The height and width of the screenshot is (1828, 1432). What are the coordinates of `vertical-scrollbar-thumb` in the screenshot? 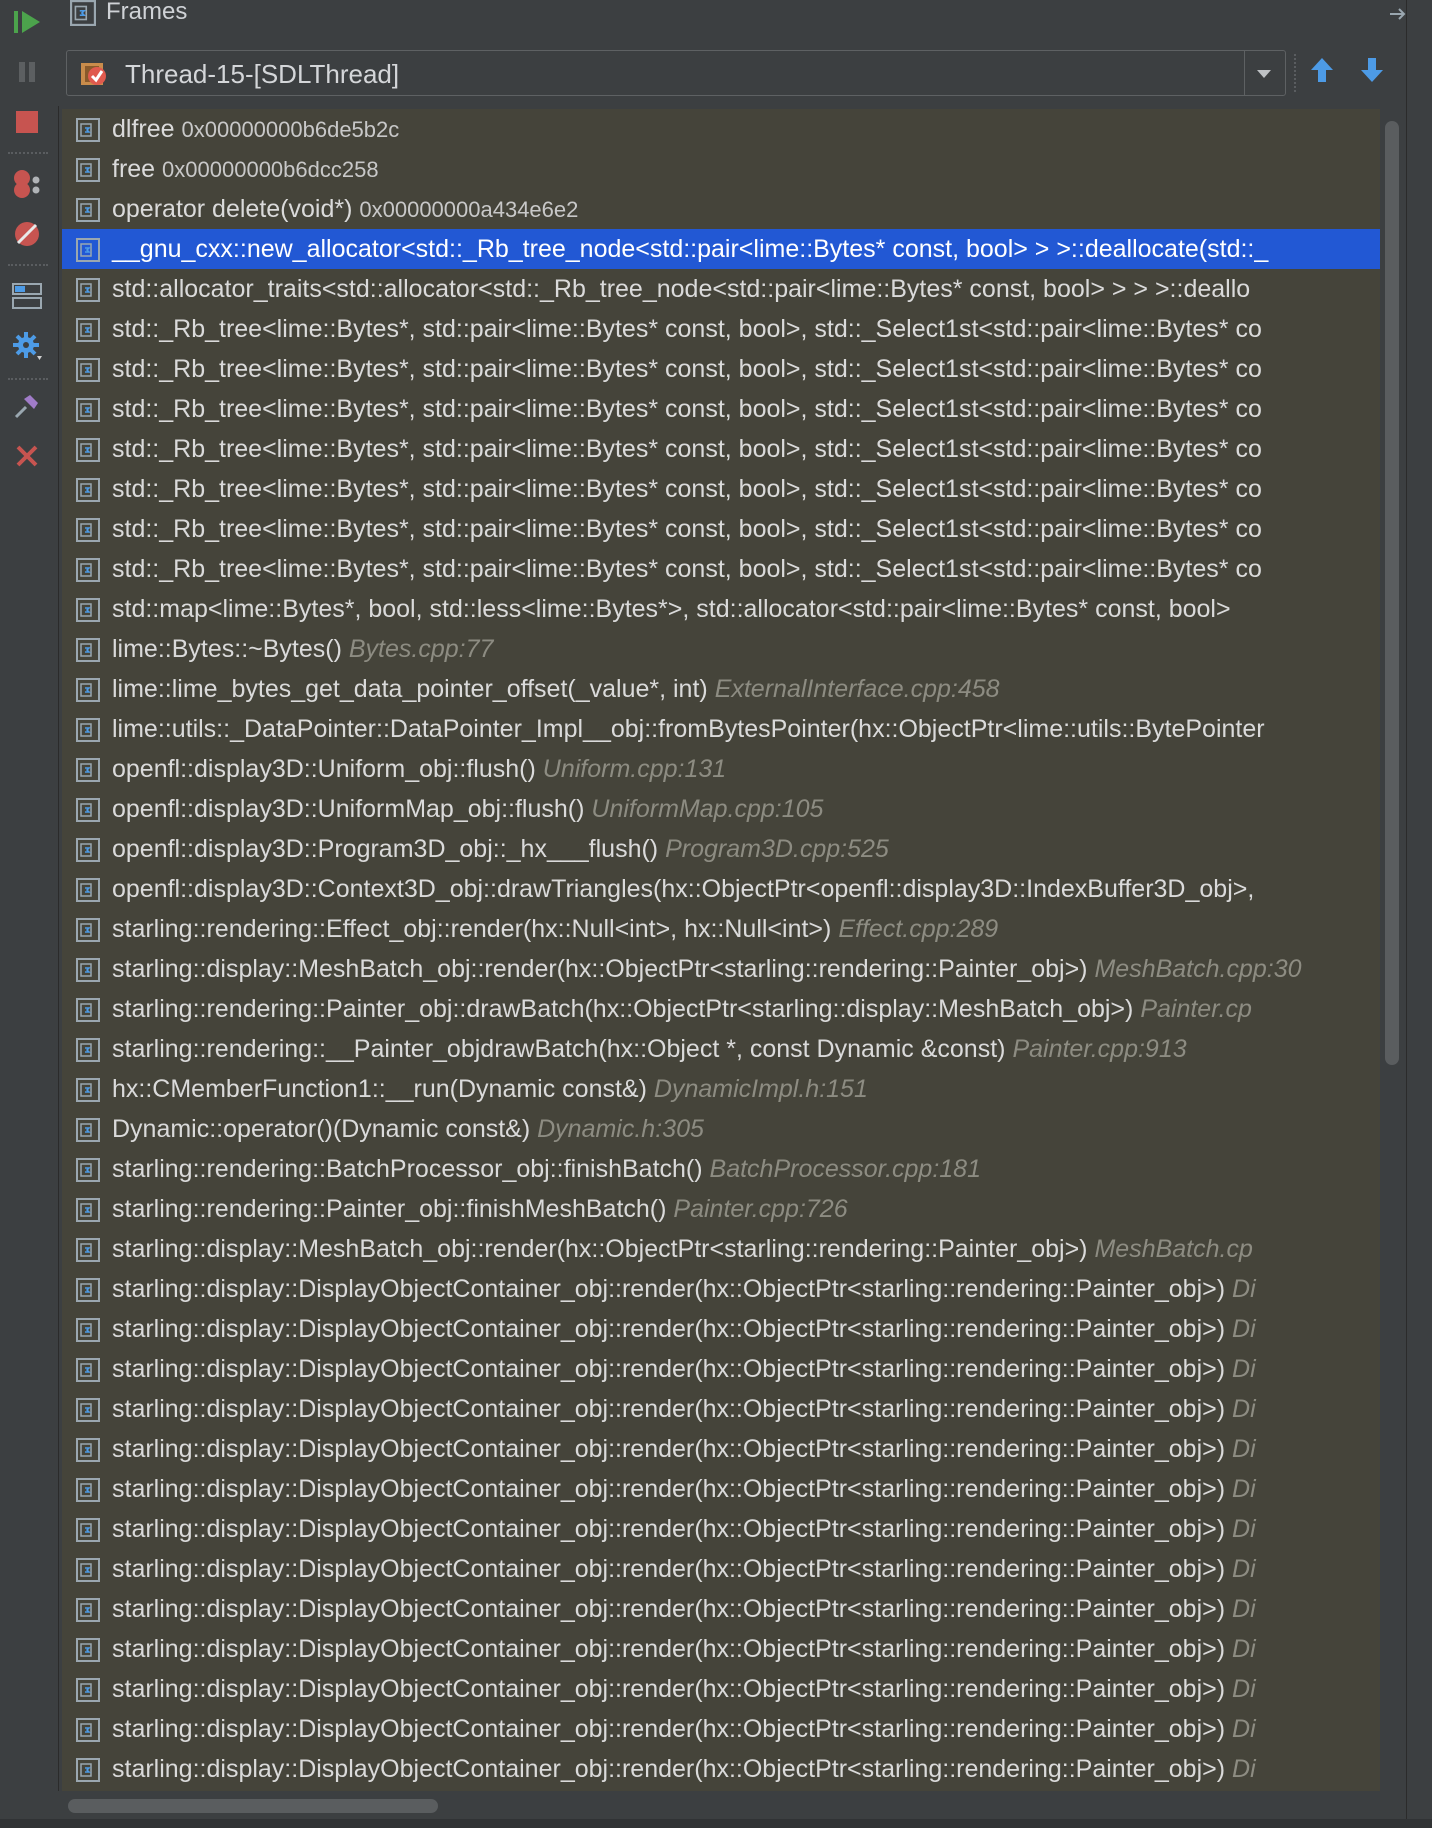 It's located at (1392, 593).